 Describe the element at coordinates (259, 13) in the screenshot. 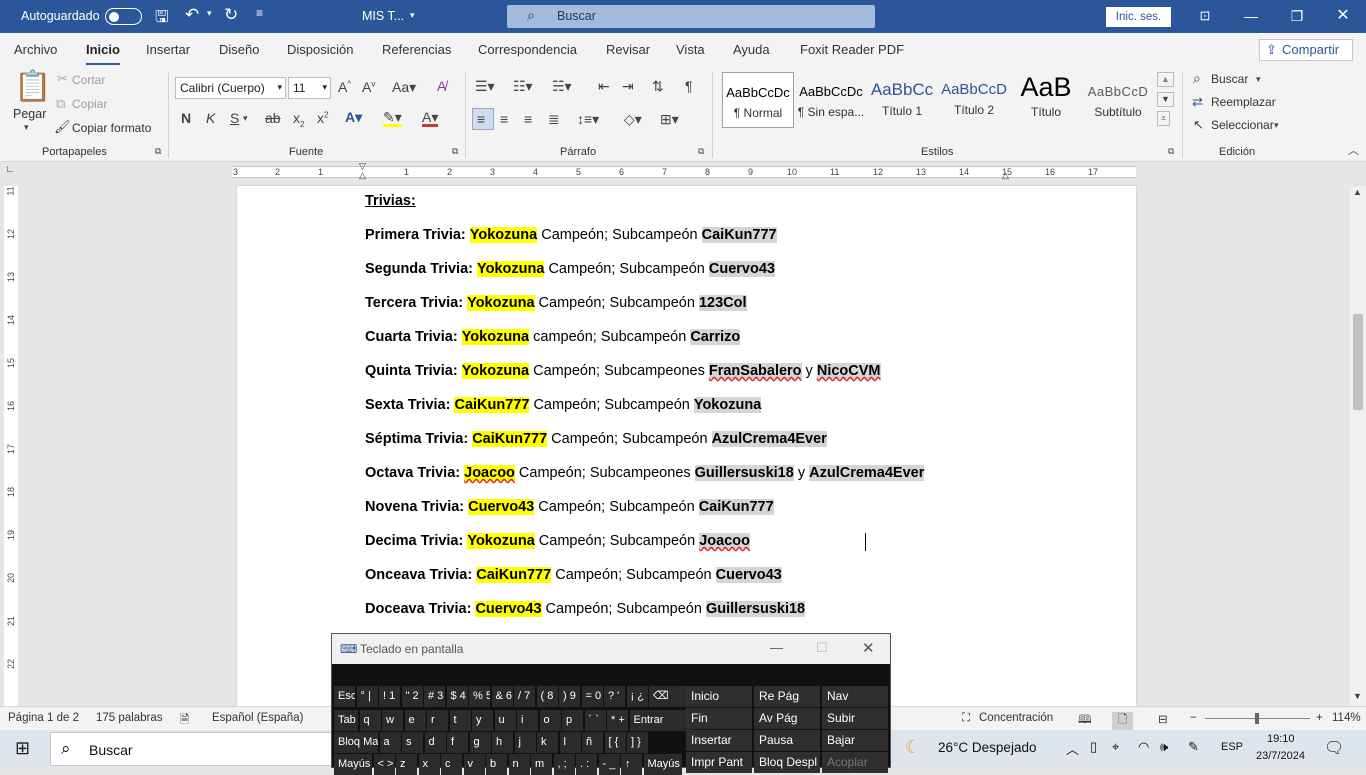

I see `customize-toolbar-icon: ≡` at that location.